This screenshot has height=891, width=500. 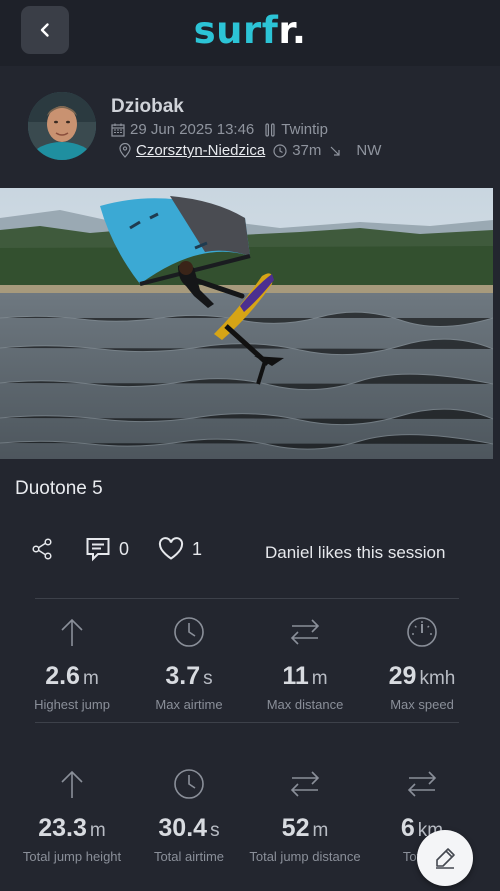 What do you see at coordinates (183, 828) in the screenshot?
I see `stat-value: 30.4` at bounding box center [183, 828].